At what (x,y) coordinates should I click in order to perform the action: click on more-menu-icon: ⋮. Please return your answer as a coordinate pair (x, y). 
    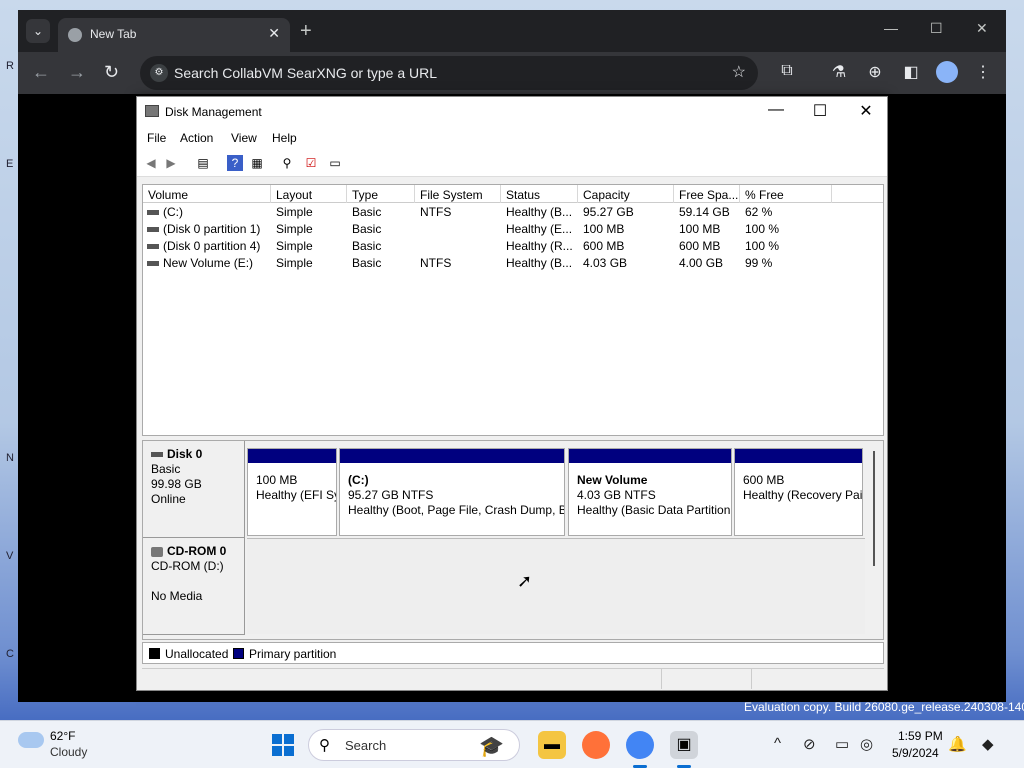
    Looking at the image, I should click on (983, 72).